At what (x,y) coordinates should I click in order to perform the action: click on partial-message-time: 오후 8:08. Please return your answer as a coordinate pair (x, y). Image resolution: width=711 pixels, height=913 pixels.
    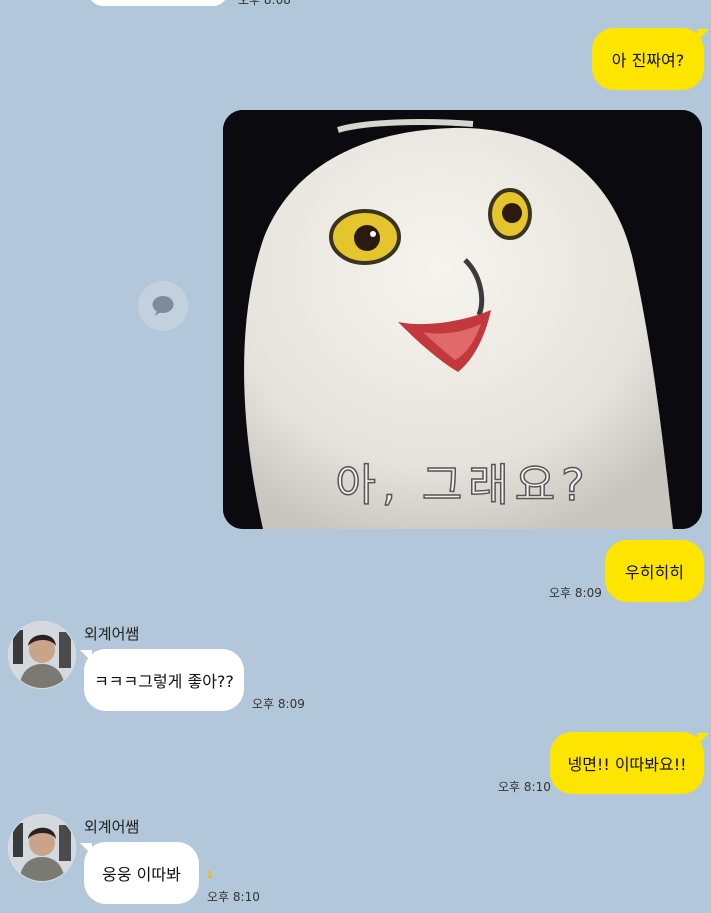
    Looking at the image, I should click on (264, 3).